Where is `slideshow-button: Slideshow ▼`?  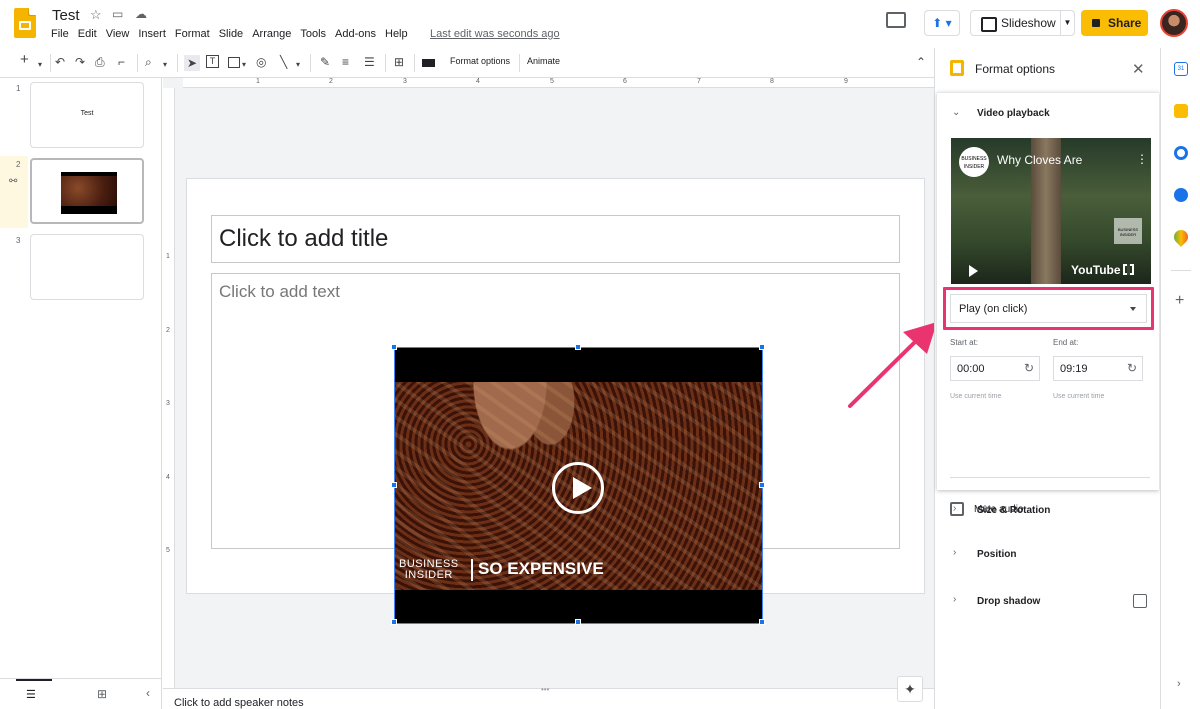 slideshow-button: Slideshow ▼ is located at coordinates (1022, 23).